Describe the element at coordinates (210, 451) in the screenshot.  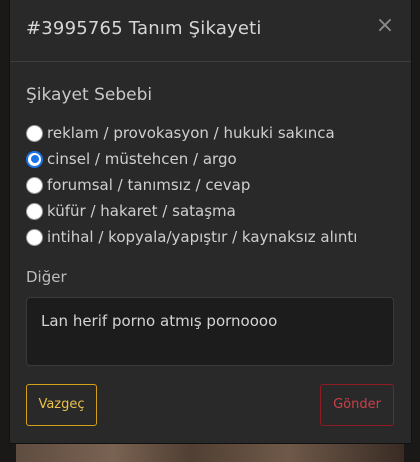
I see `background-image` at that location.